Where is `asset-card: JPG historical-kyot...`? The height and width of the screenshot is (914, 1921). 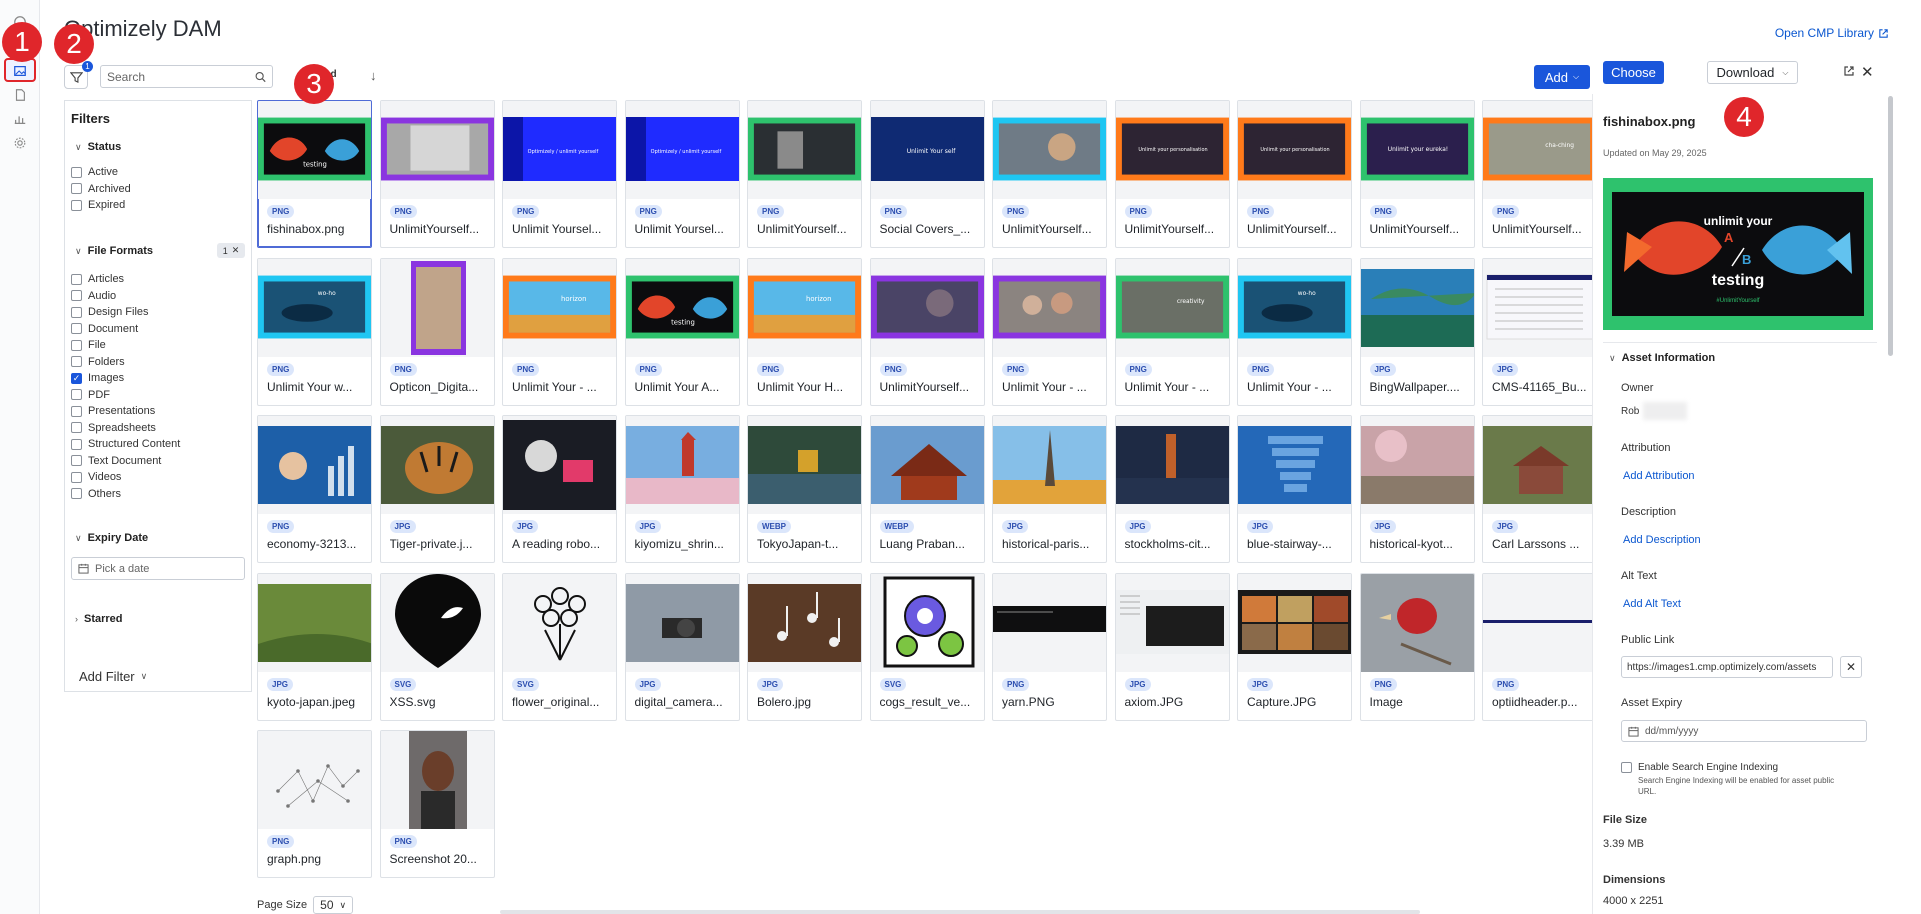 asset-card: JPG historical-kyot... is located at coordinates (1417, 489).